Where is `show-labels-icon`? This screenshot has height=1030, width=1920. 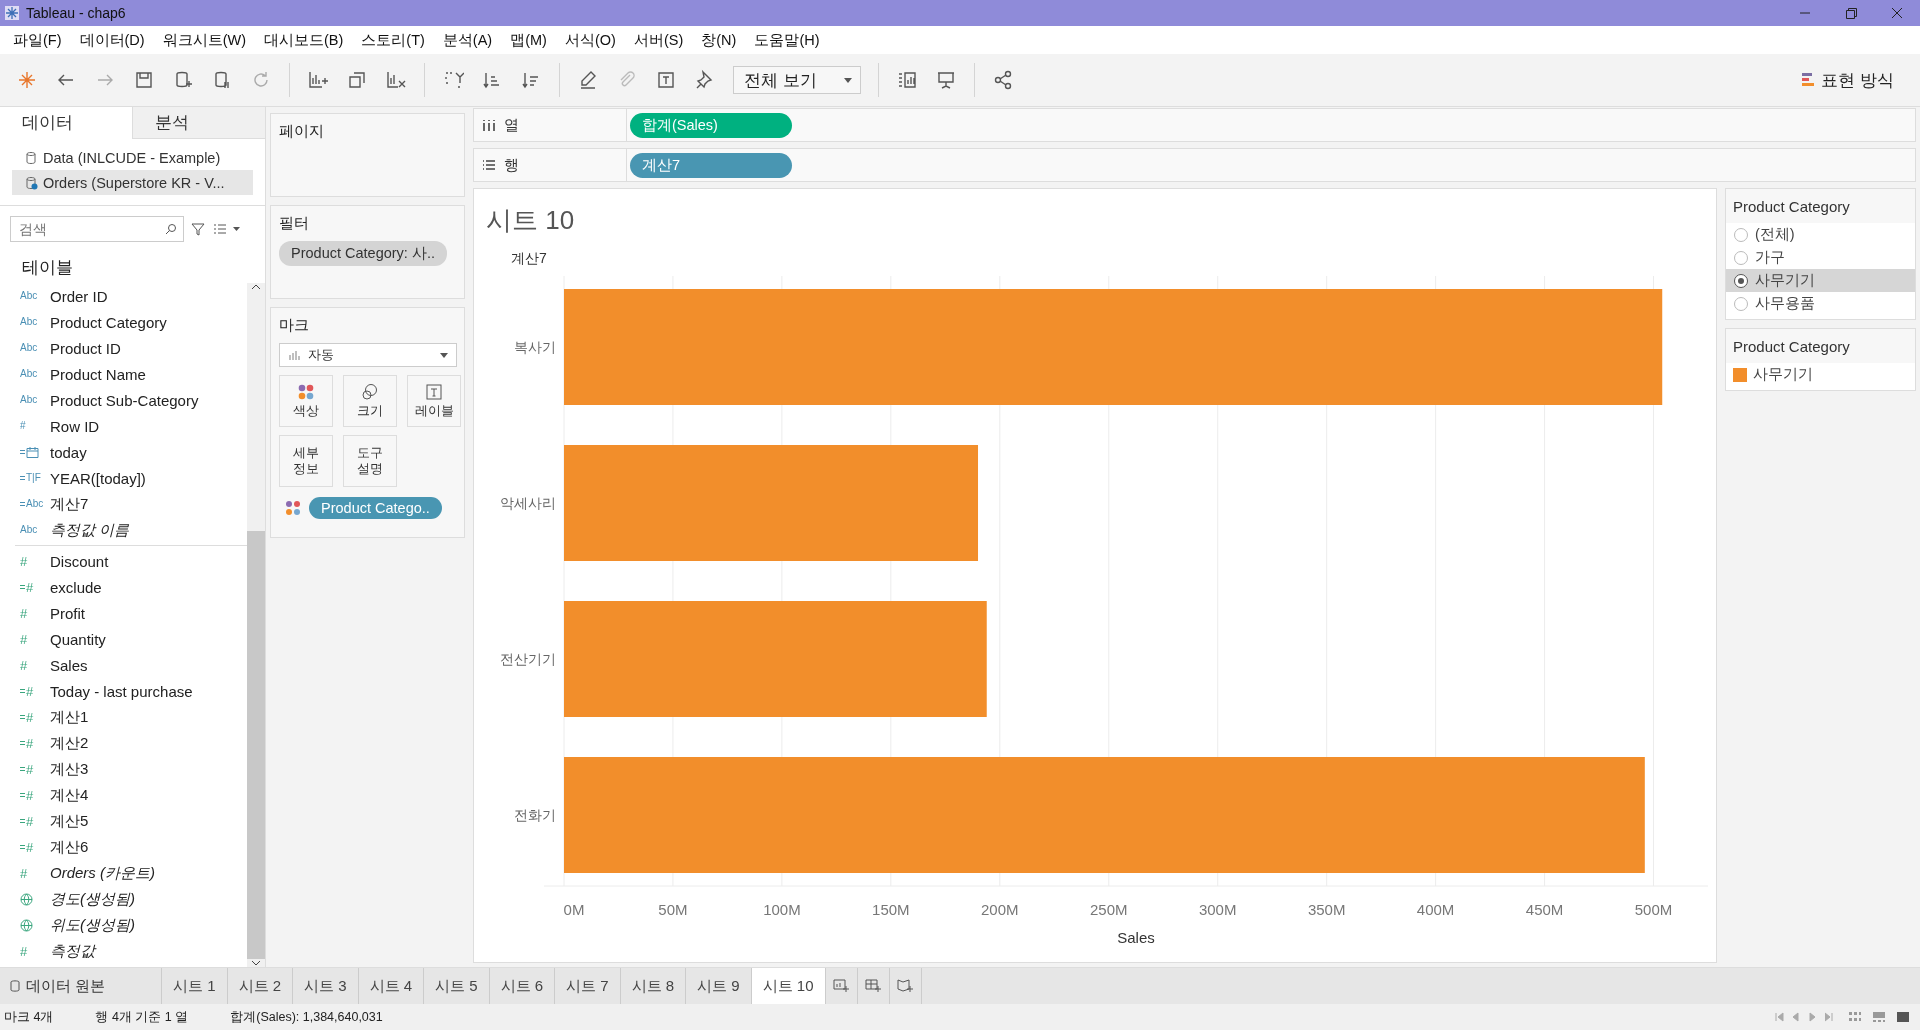
show-labels-icon is located at coordinates (907, 80).